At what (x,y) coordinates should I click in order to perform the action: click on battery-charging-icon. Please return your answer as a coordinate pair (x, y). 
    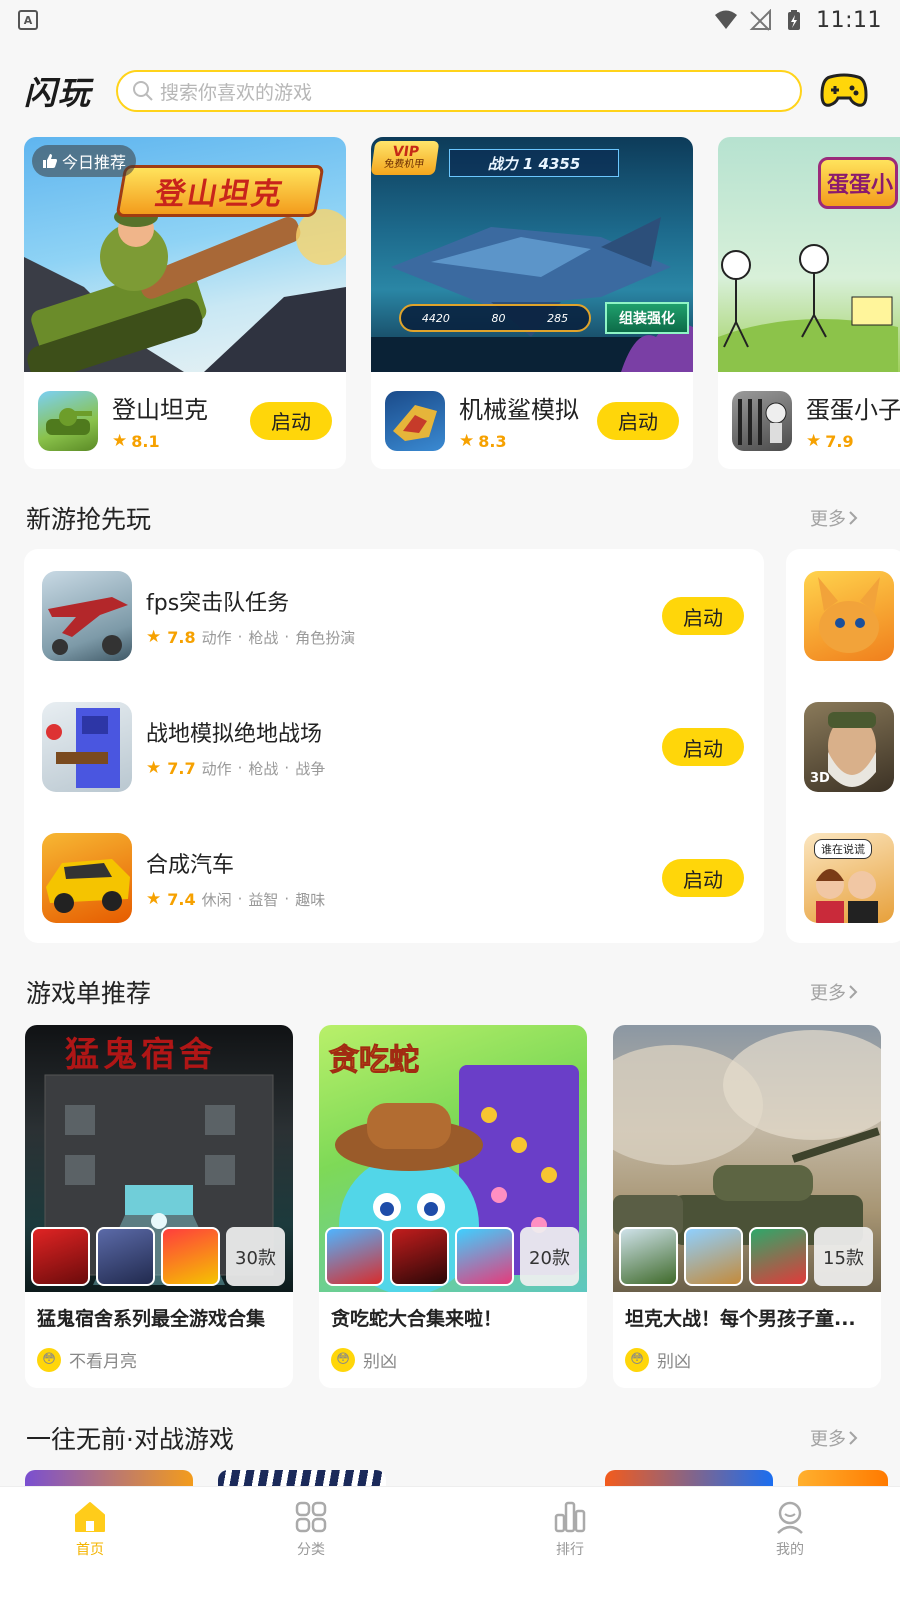
    Looking at the image, I should click on (794, 20).